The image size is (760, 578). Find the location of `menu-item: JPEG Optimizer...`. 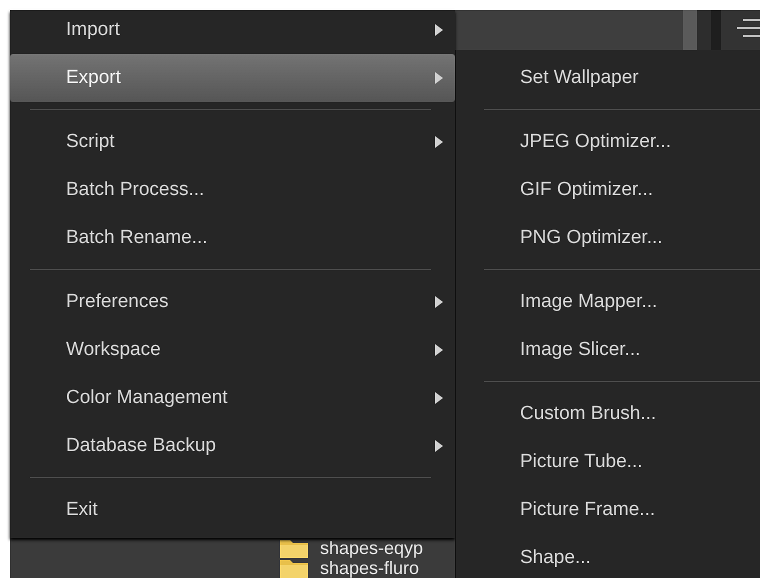

menu-item: JPEG Optimizer... is located at coordinates (608, 142).